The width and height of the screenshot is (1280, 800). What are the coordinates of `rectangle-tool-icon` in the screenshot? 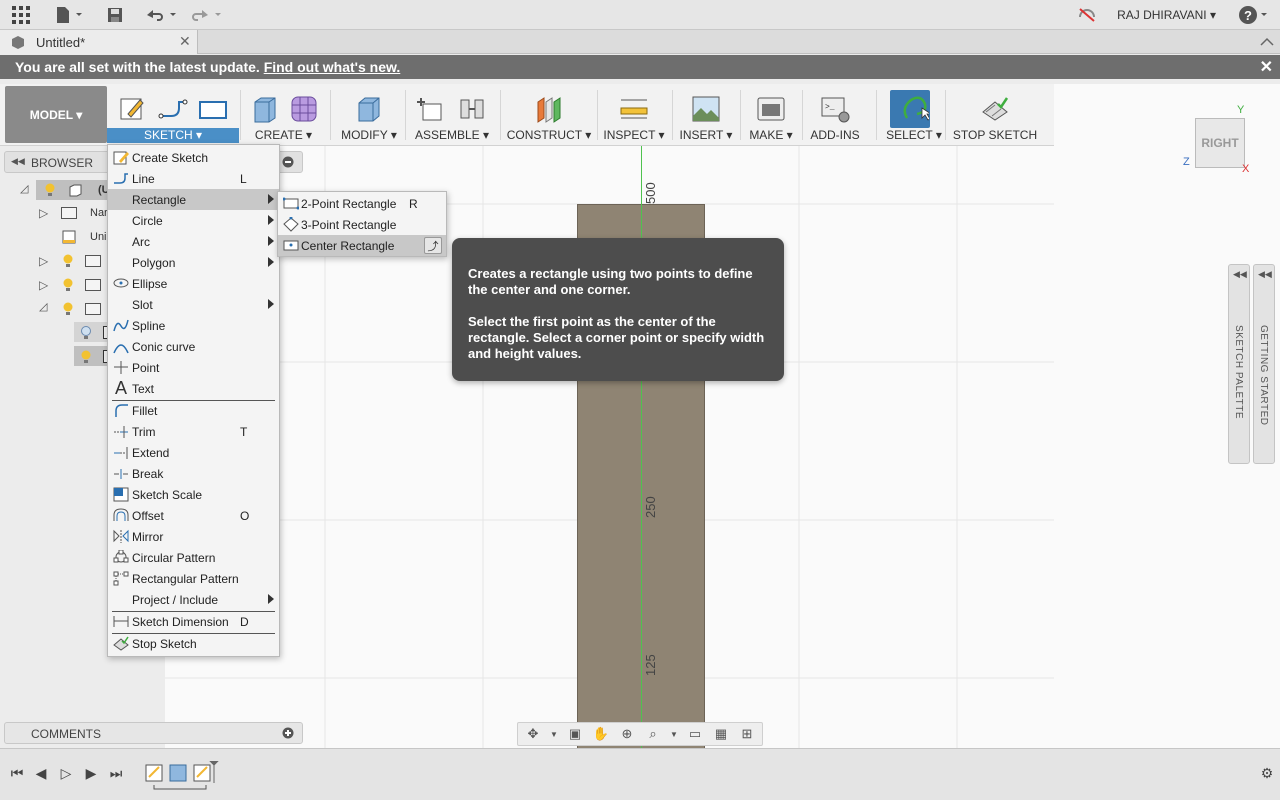 It's located at (213, 109).